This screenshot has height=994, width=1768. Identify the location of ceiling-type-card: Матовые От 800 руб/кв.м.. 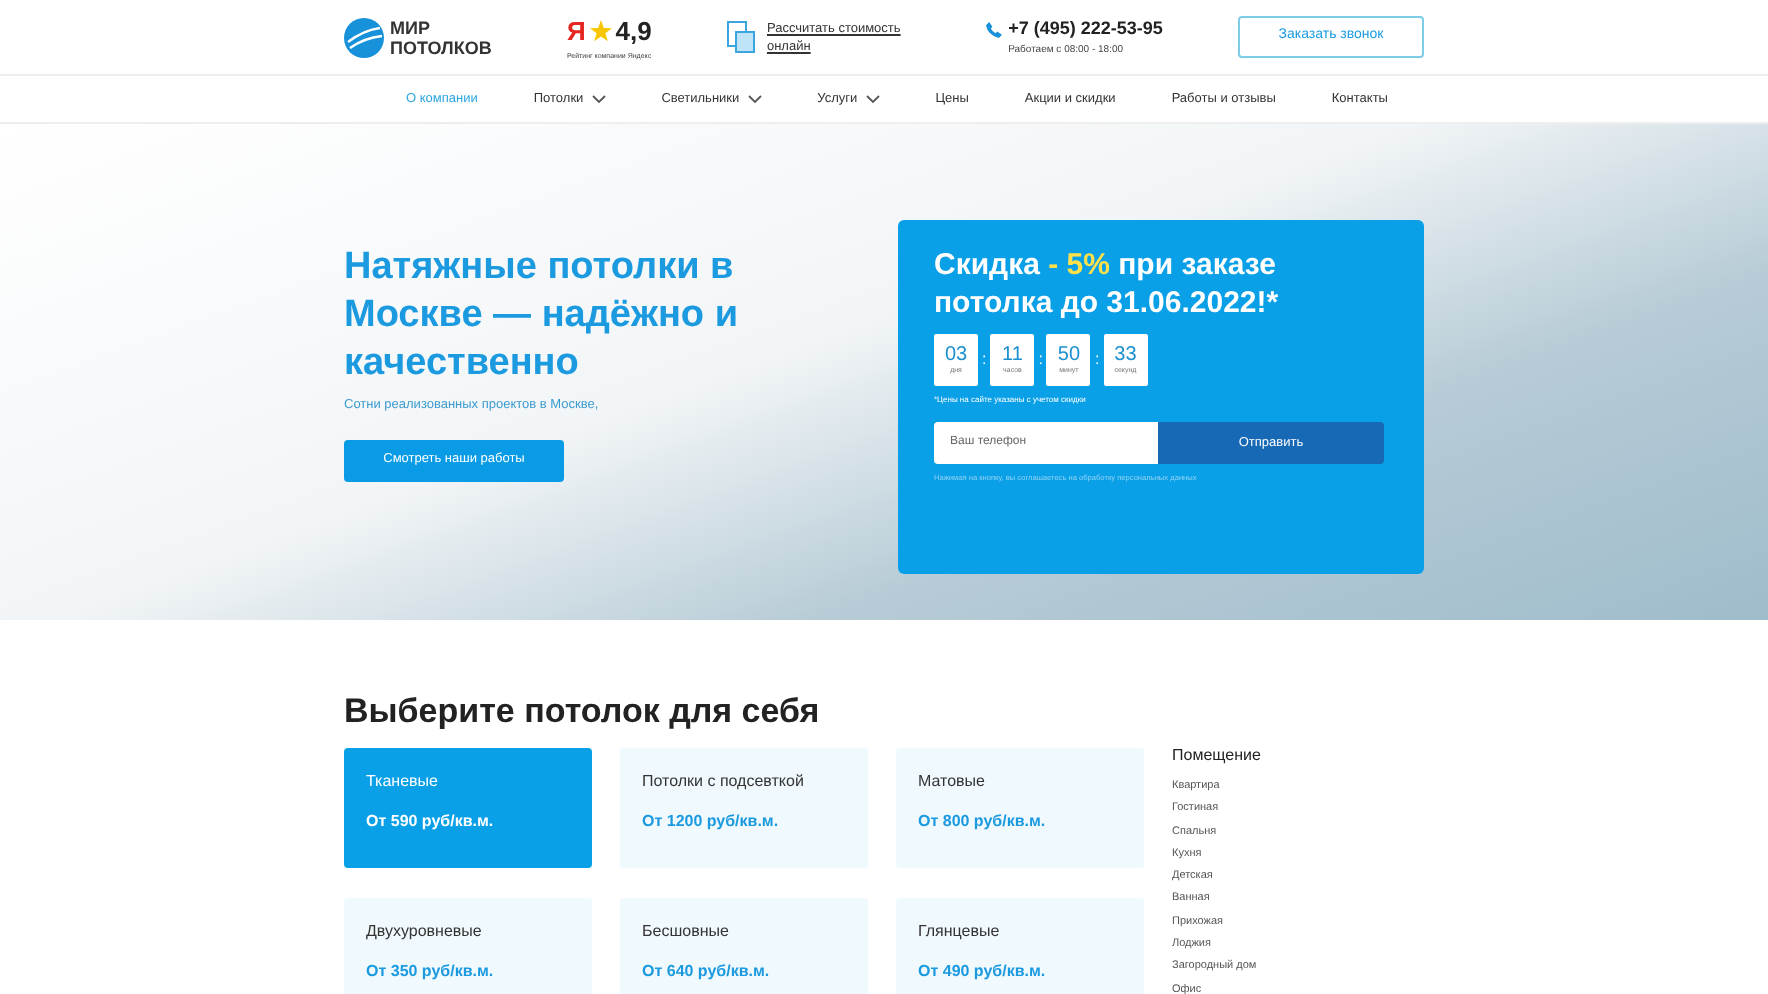
(1020, 808).